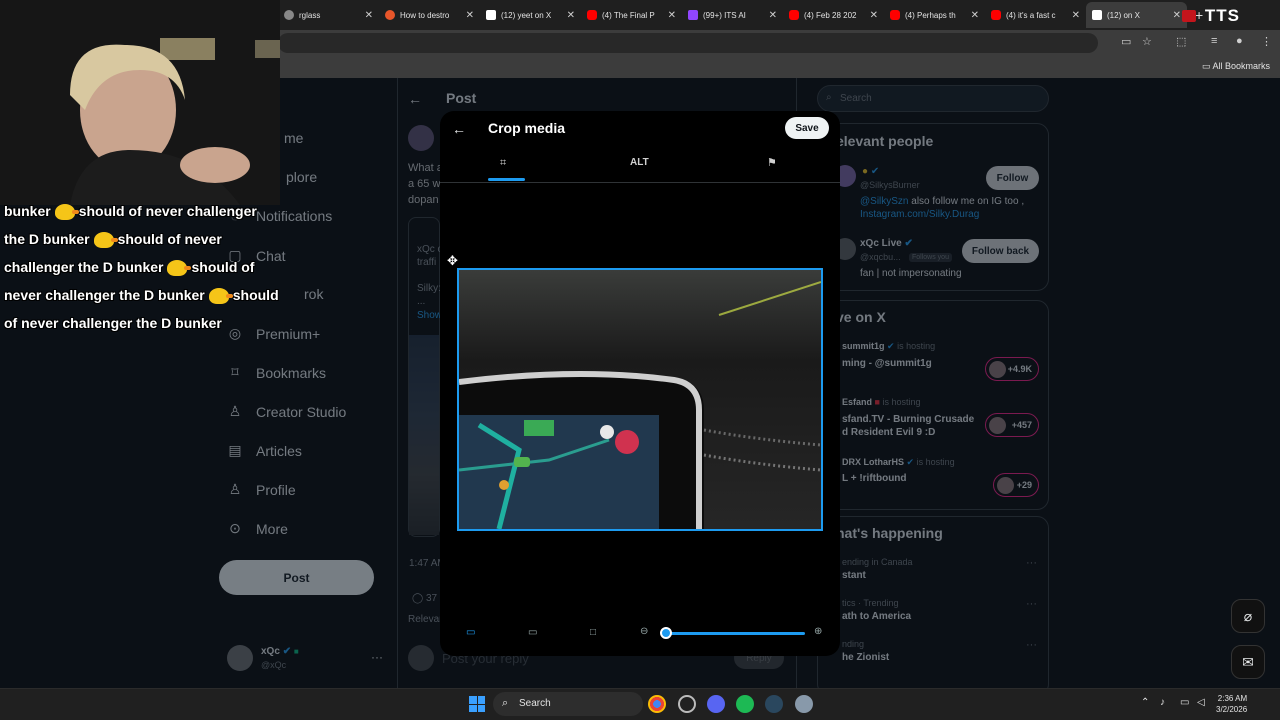 Image resolution: width=1280 pixels, height=720 pixels. I want to click on trend-context: nding, so click(853, 644).